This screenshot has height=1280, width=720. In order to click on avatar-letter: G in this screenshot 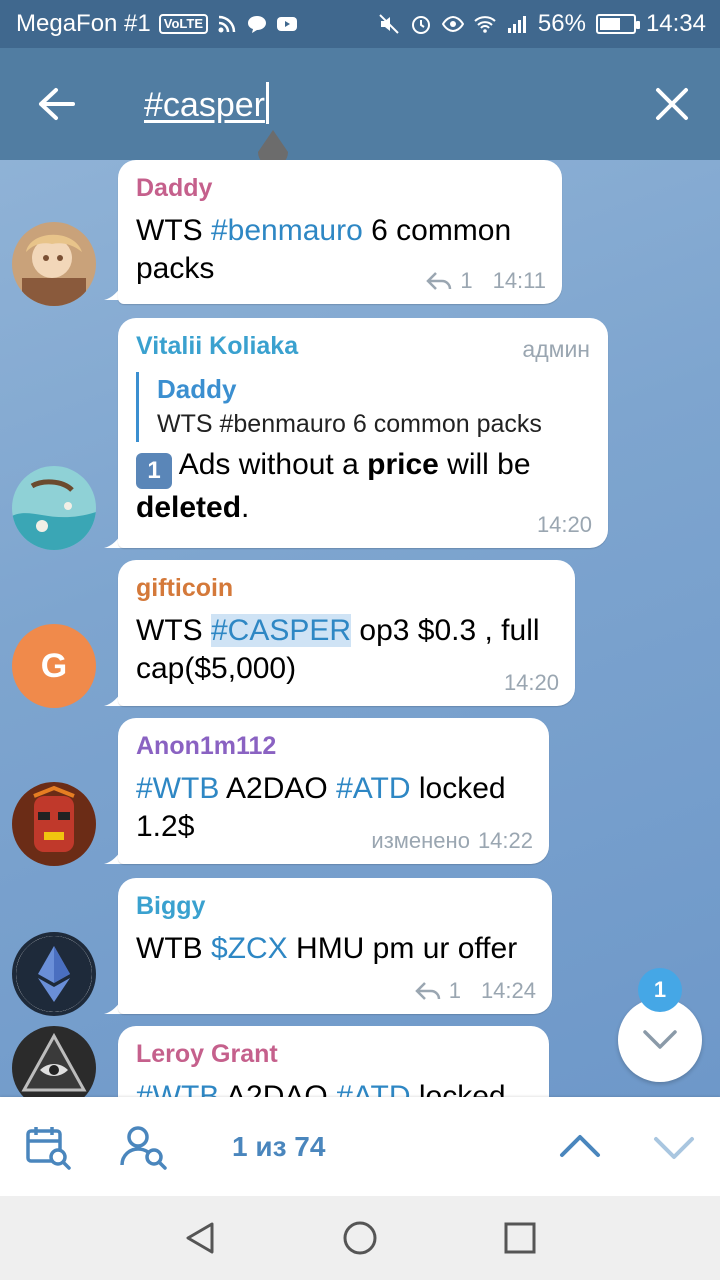, I will do `click(54, 665)`.